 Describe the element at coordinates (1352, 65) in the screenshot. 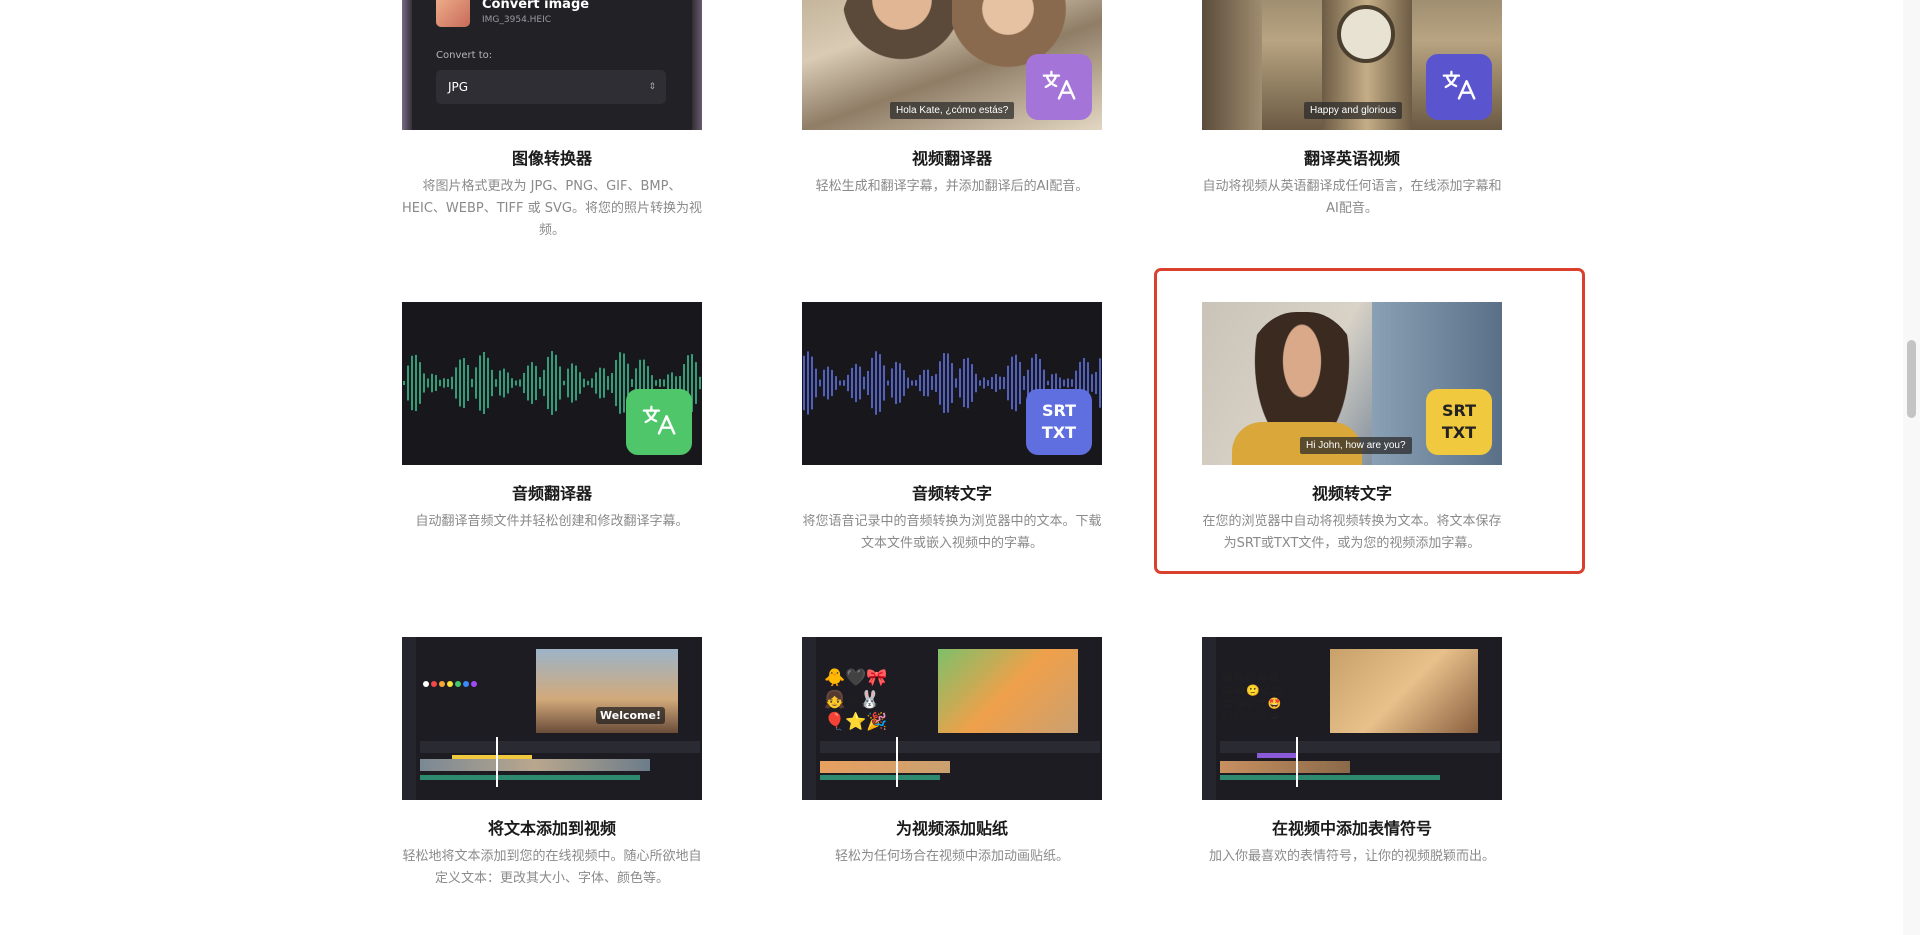

I see `big-ben-thumbnail: Happy and glorious` at that location.